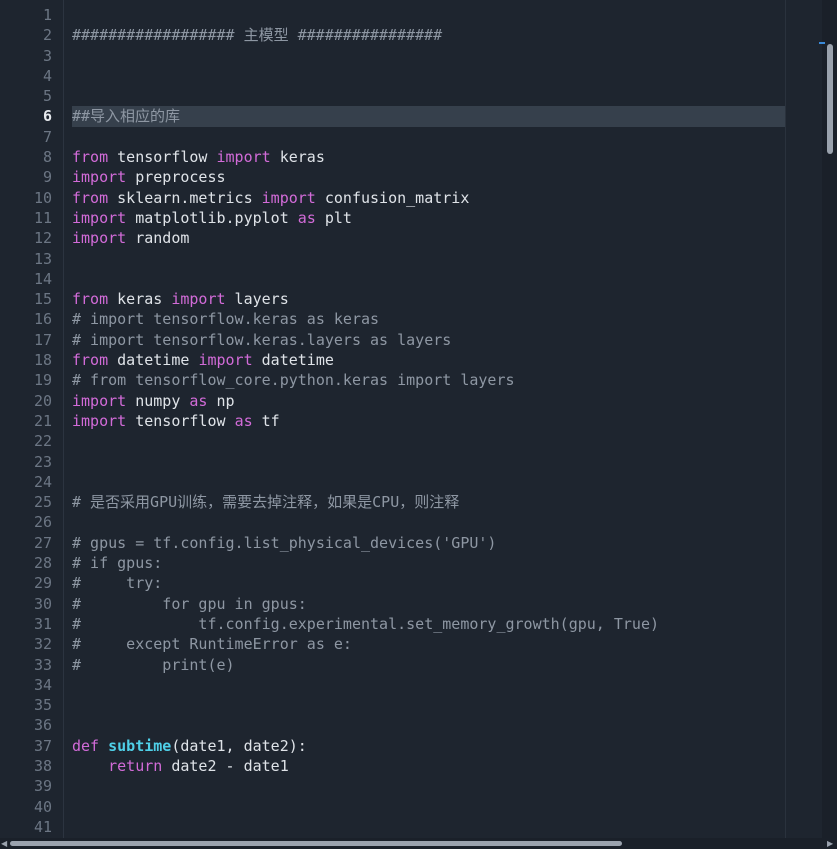  I want to click on code-line: 25 # 是否采用GPU训练，需要去掉注释，如果是CPU，则注释, so click(418, 502).